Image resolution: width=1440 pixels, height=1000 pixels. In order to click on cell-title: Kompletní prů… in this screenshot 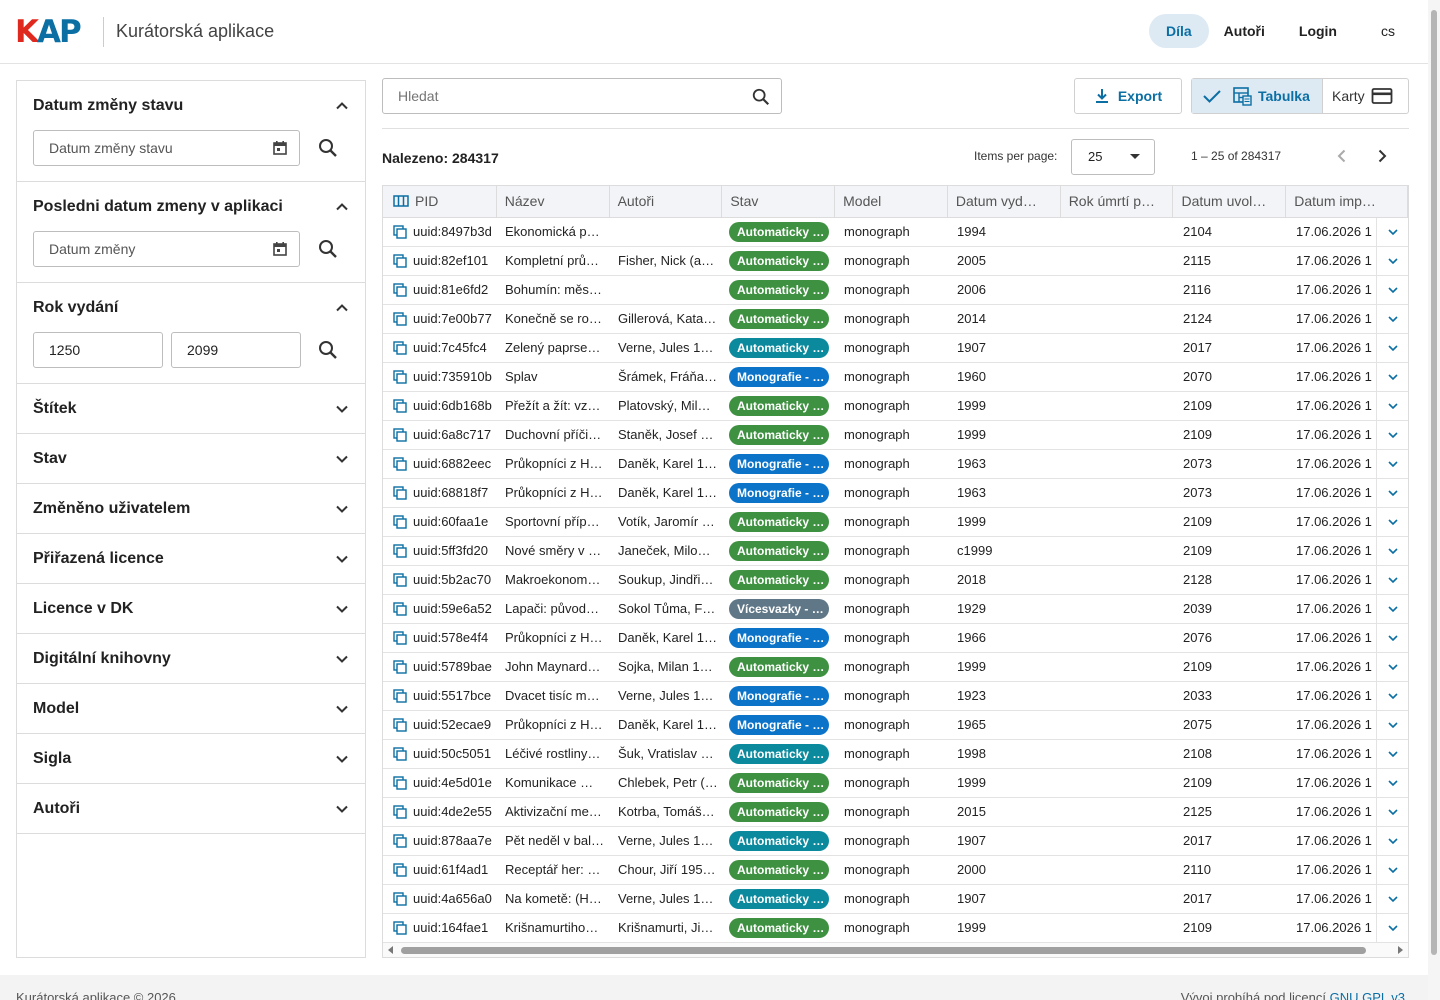, I will do `click(553, 261)`.